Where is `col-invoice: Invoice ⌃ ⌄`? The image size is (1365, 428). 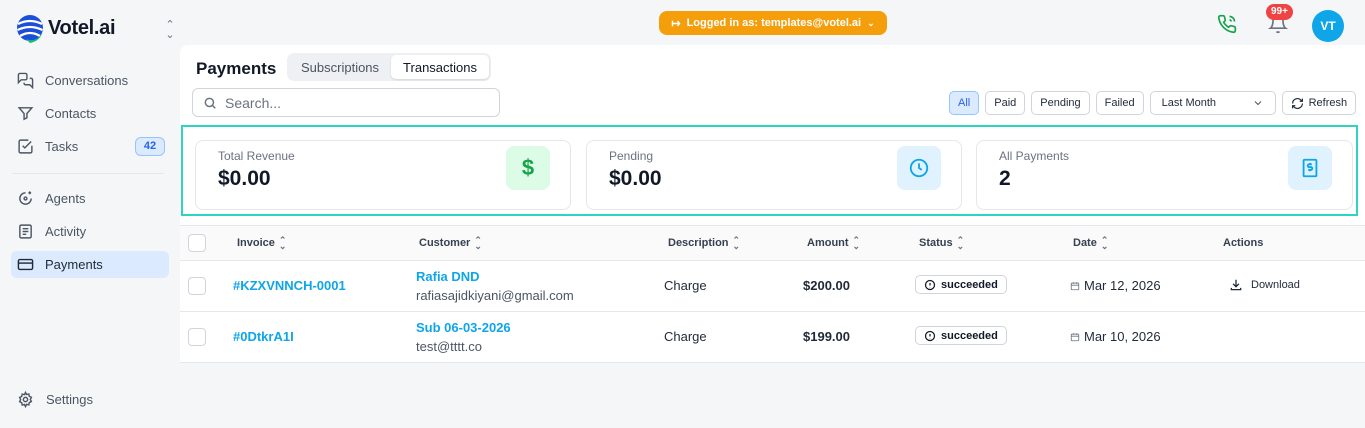
col-invoice: Invoice ⌃ ⌄ is located at coordinates (261, 243).